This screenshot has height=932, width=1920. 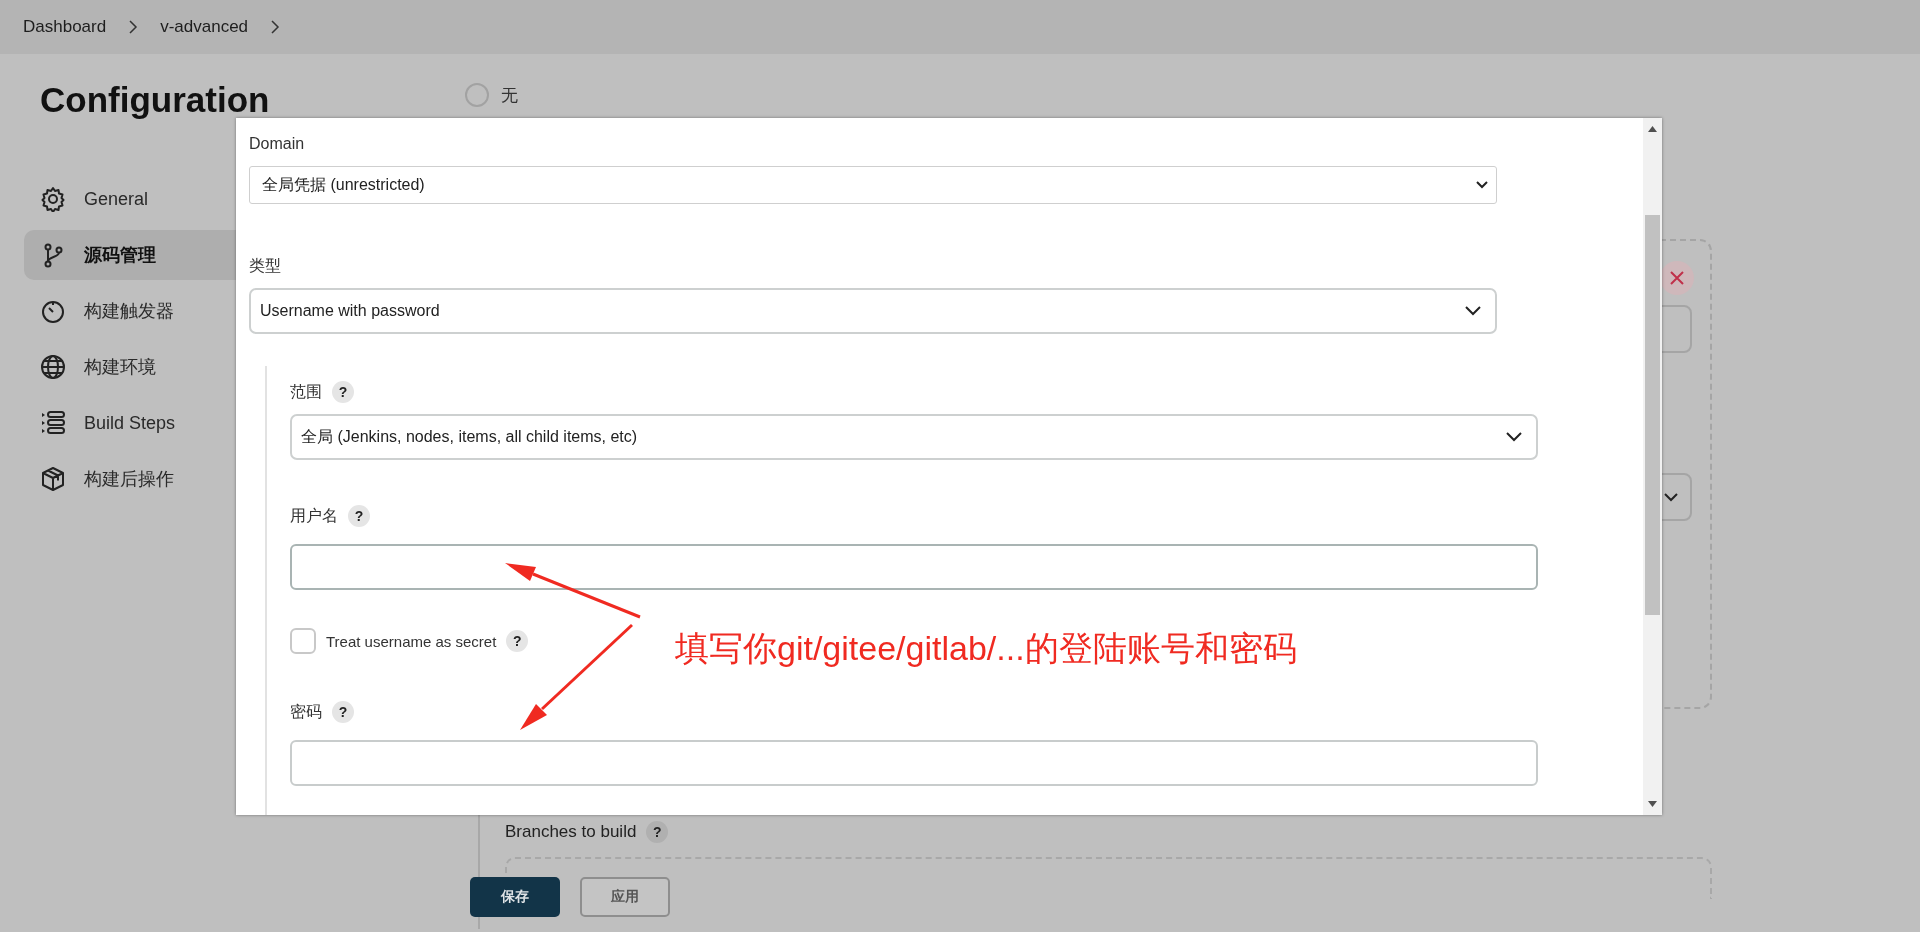 I want to click on radio-label: 无, so click(x=509, y=95).